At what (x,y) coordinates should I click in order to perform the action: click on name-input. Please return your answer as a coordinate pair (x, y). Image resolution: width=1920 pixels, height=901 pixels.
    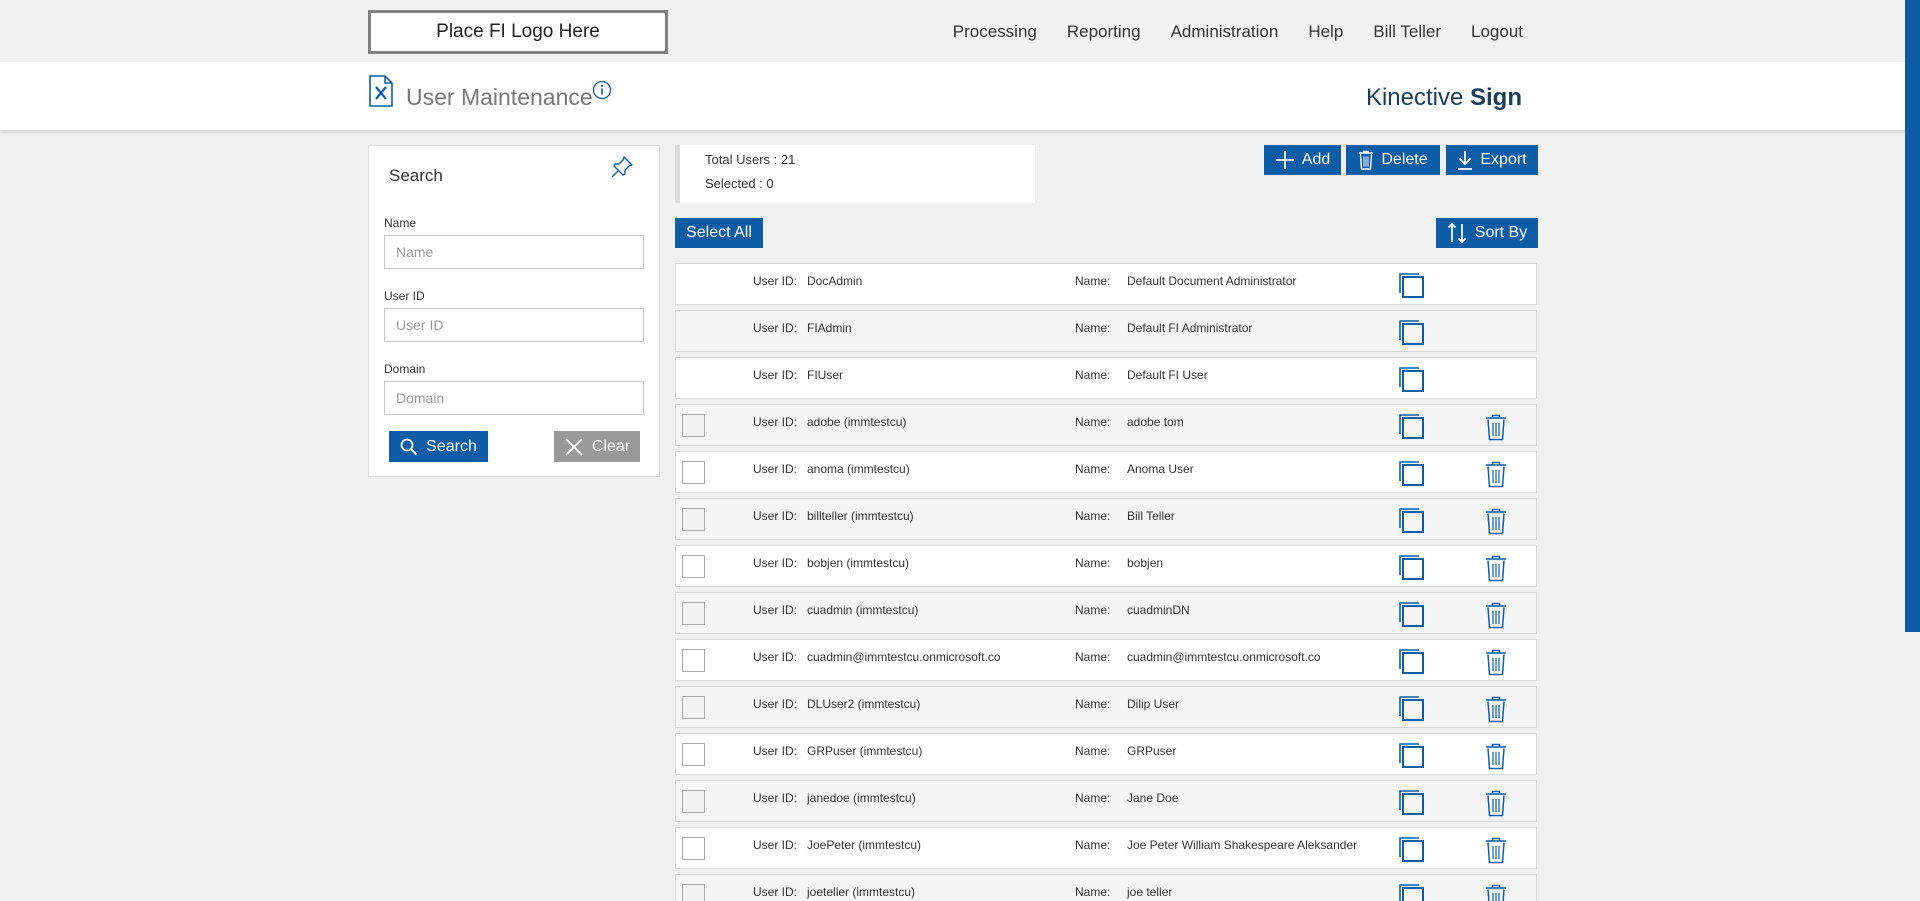
    Looking at the image, I should click on (514, 252).